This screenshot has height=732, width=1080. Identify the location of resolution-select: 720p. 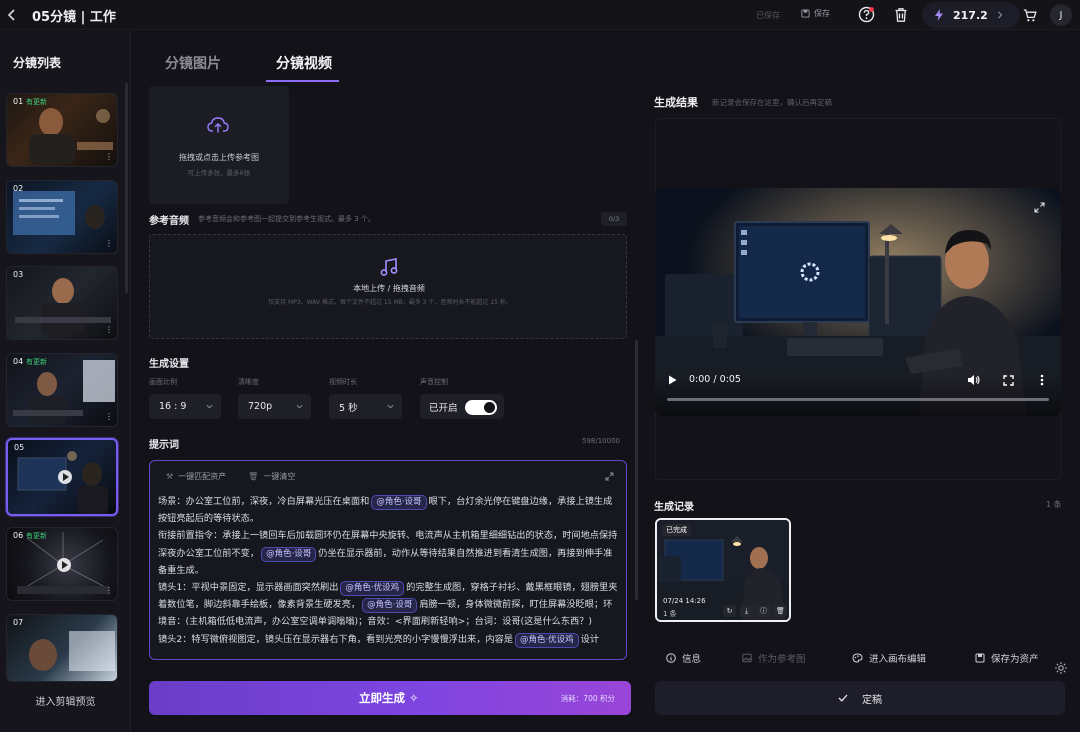
(274, 406).